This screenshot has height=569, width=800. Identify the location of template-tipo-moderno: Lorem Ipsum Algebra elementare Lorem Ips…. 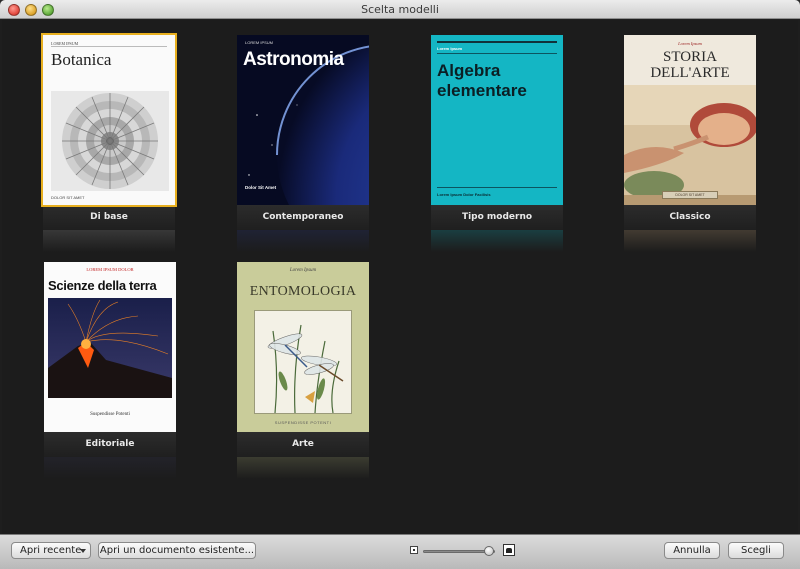
(497, 143).